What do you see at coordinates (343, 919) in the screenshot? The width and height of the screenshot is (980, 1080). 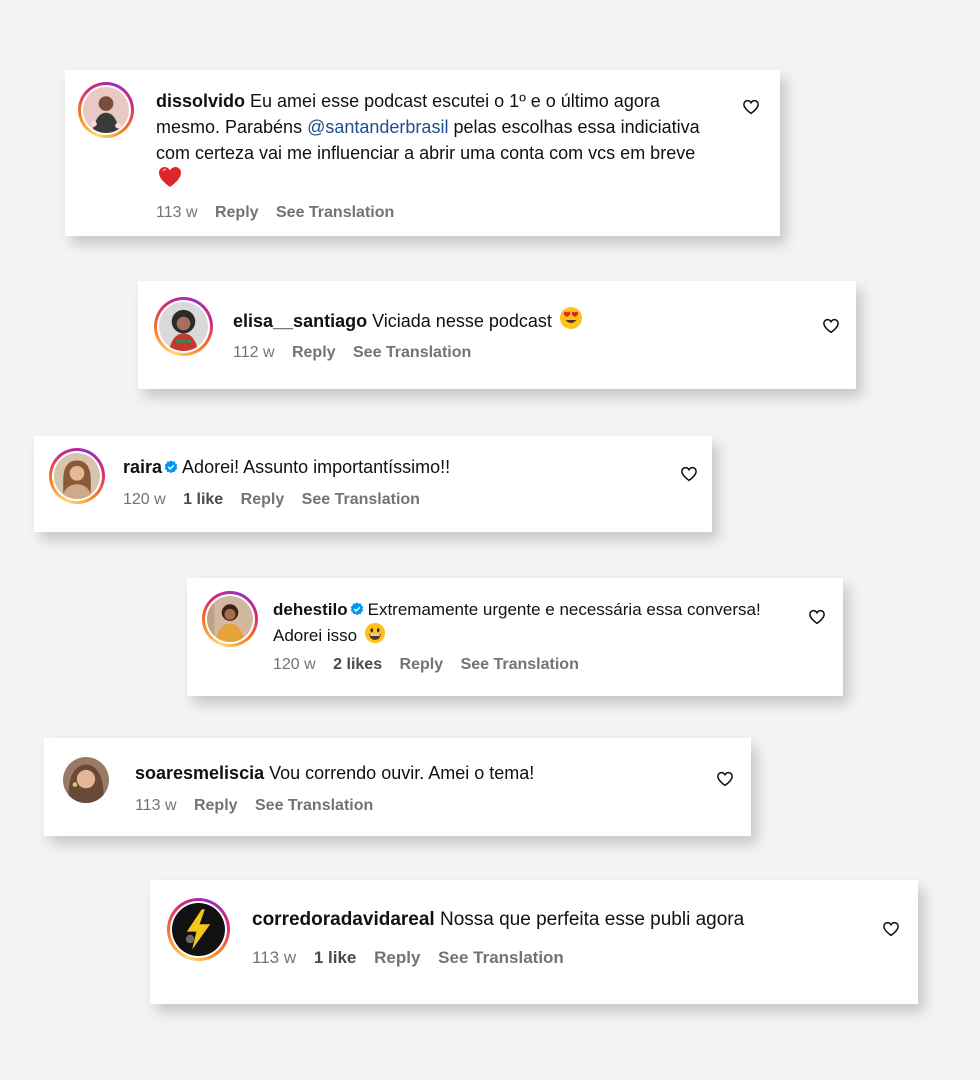 I see `username: corredoradavidareal` at bounding box center [343, 919].